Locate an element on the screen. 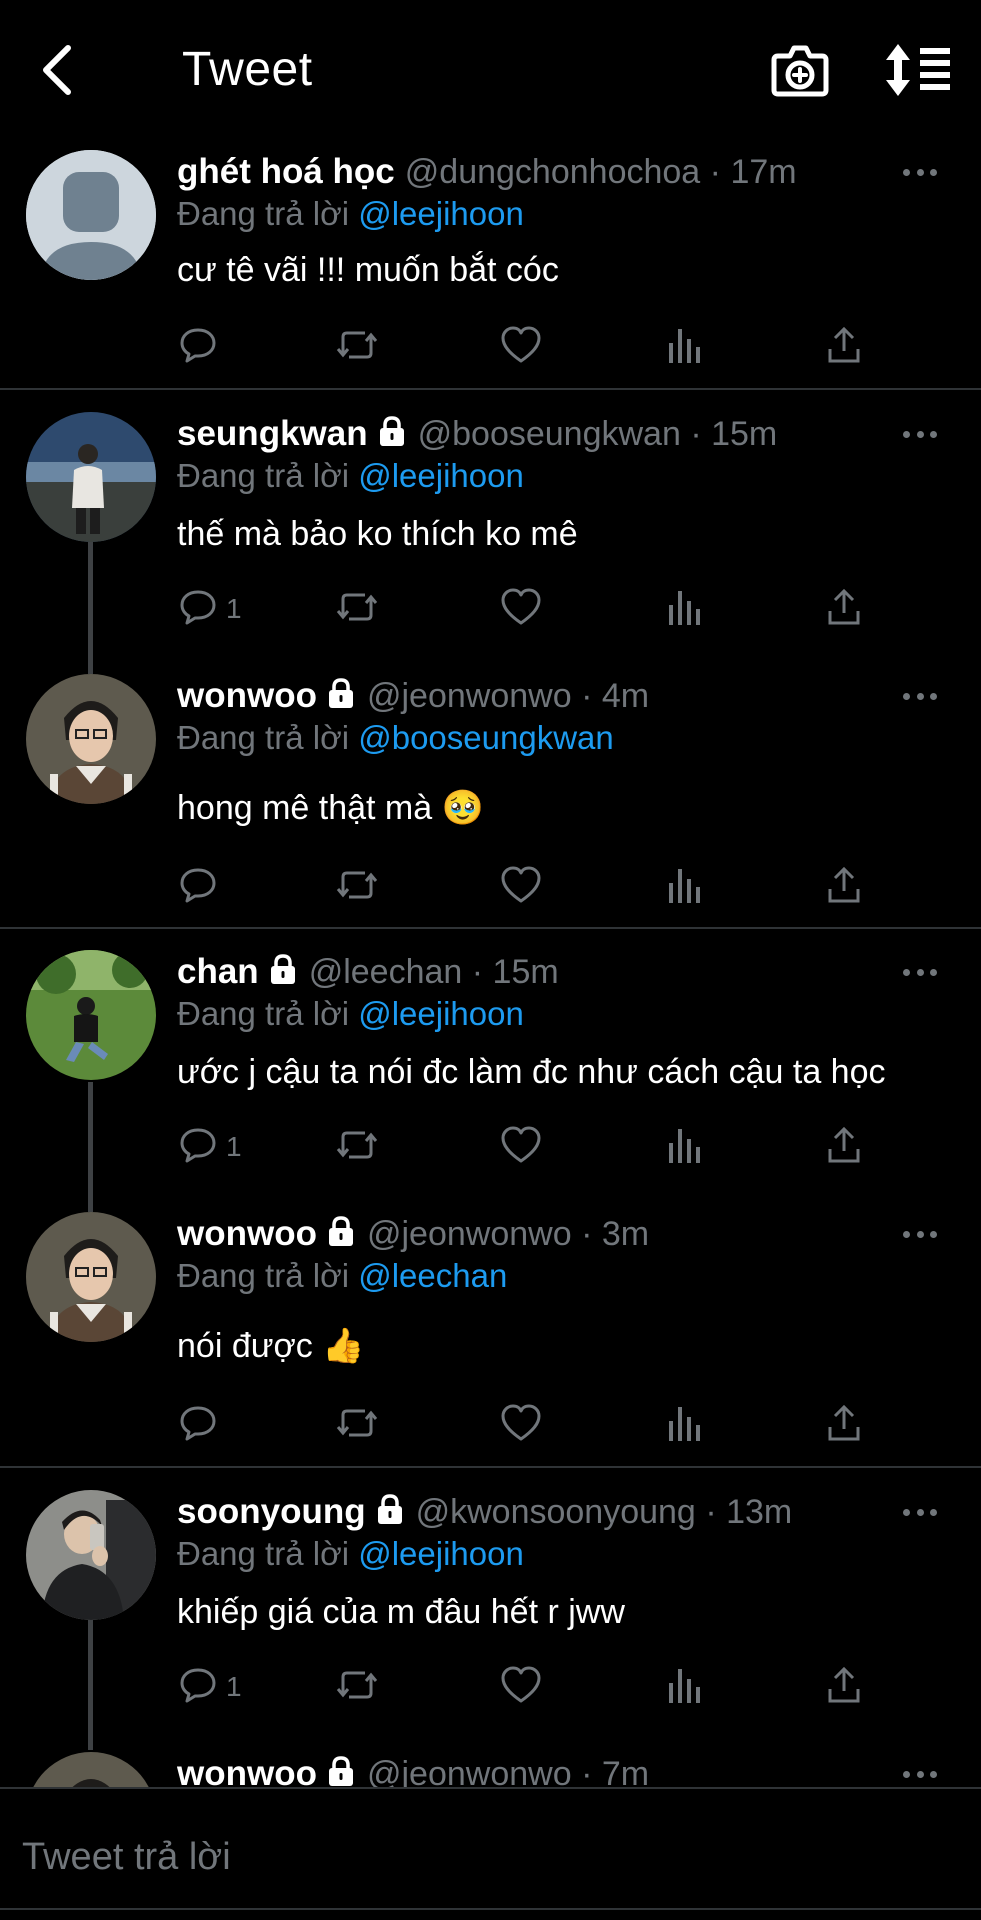 This screenshot has width=981, height=1920. mention-link: @leechan is located at coordinates (432, 1275).